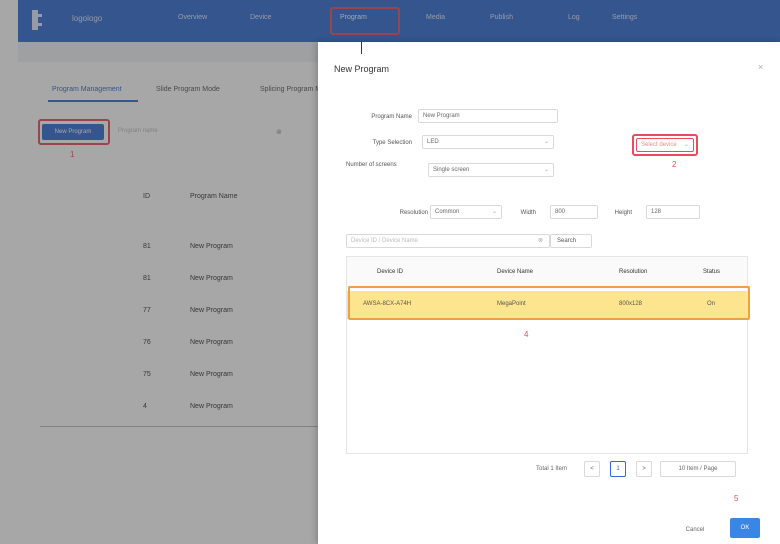  I want to click on width-label: Width, so click(528, 213).